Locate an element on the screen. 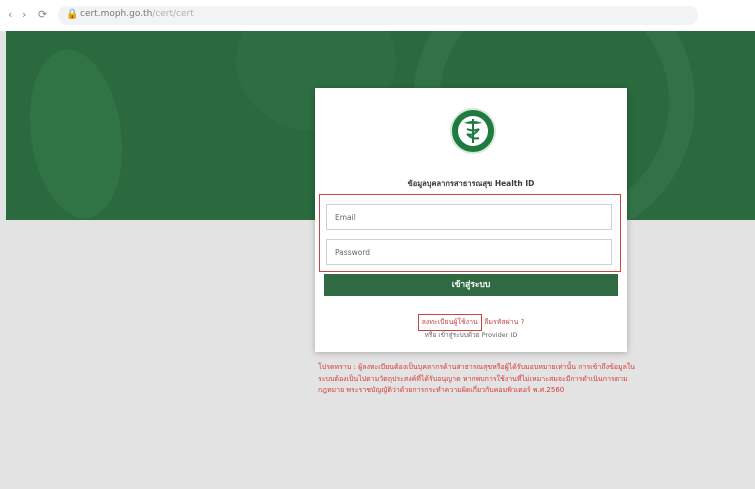 Image resolution: width=755 pixels, height=489 pixels. address-bar: 🔒 cert.moph.go.th/cert/cert is located at coordinates (378, 15).